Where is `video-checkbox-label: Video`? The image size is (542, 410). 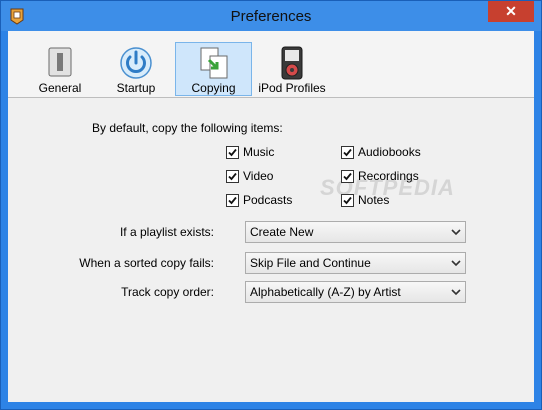
video-checkbox-label: Video is located at coordinates (258, 176).